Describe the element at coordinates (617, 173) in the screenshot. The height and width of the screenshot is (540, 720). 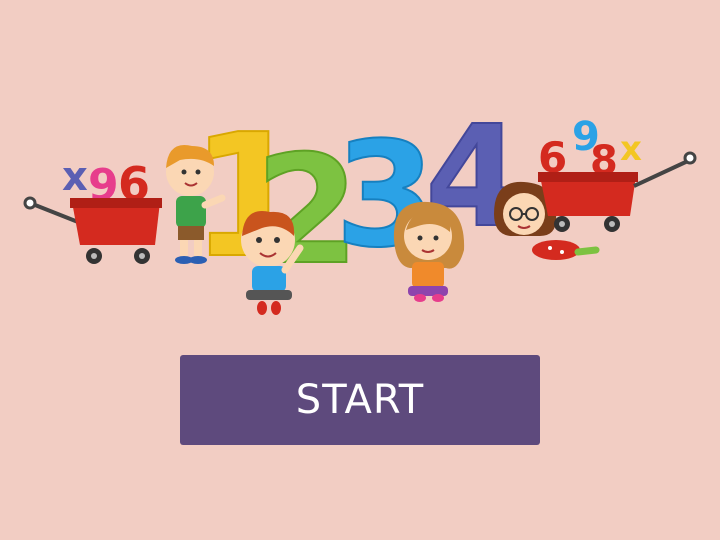
I see `right-wagon: 9 6 8 x` at that location.